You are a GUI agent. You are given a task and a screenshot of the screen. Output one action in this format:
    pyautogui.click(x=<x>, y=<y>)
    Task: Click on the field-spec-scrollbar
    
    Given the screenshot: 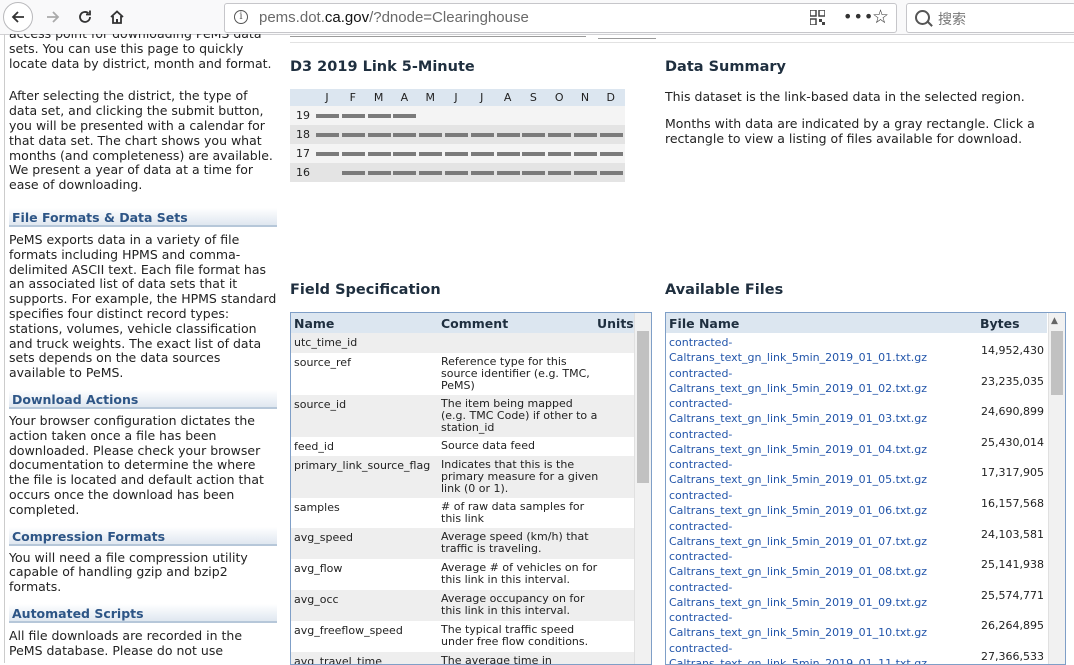 What is the action you would take?
    pyautogui.click(x=642, y=488)
    